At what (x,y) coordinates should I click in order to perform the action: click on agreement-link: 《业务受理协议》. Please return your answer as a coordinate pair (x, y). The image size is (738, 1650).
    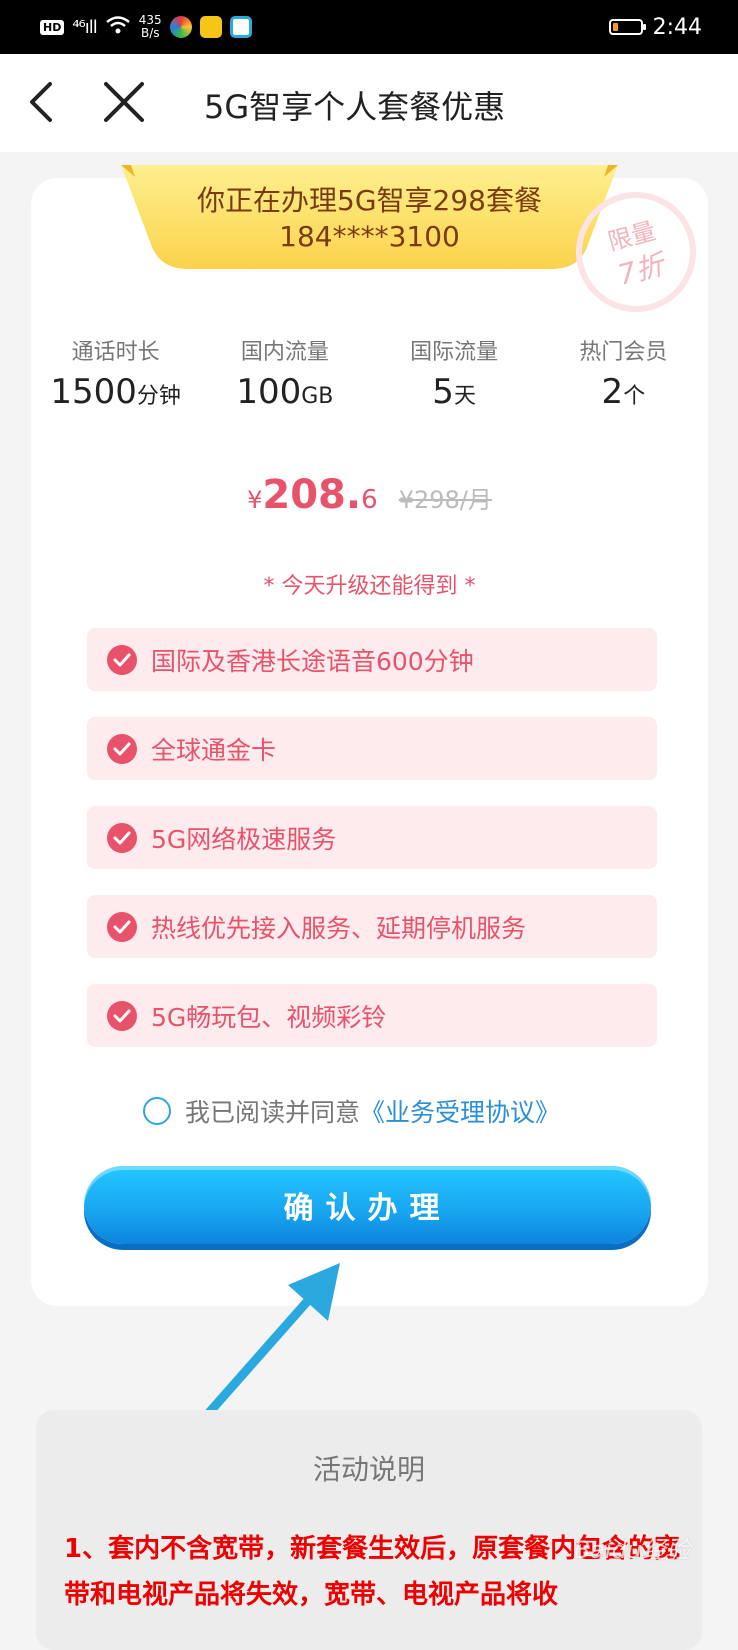
    Looking at the image, I should click on (460, 1111).